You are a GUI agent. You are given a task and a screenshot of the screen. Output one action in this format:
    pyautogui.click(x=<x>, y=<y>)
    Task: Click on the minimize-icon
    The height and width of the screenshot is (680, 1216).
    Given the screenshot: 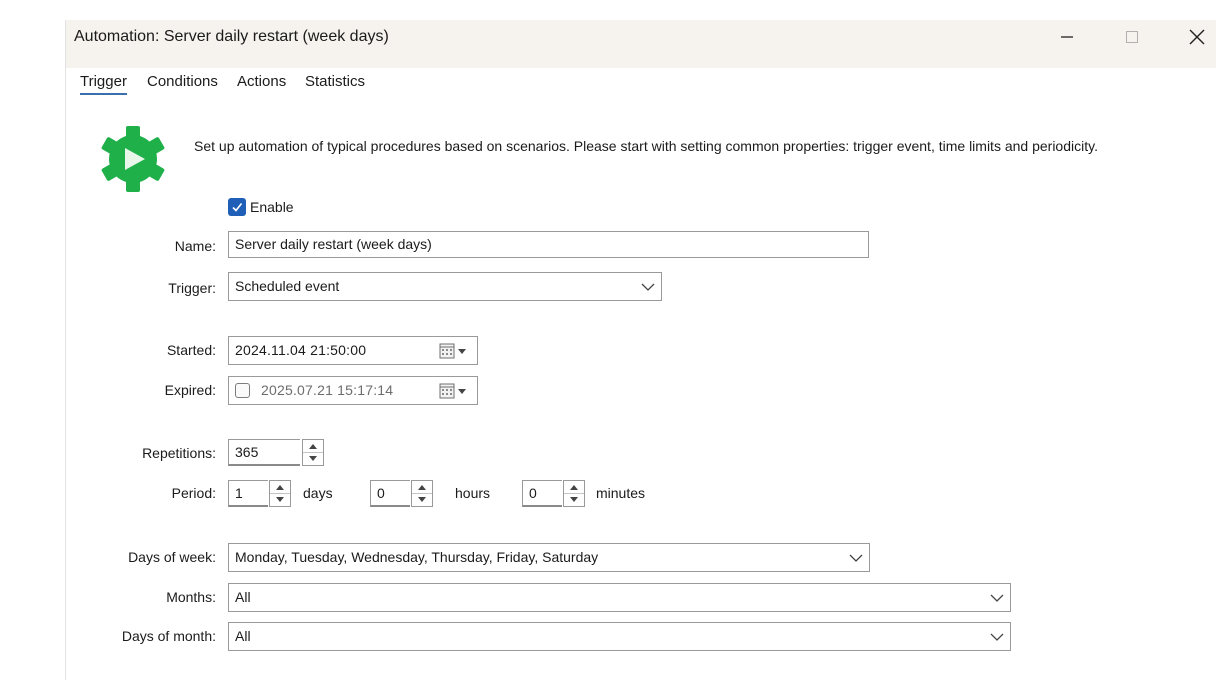 What is the action you would take?
    pyautogui.click(x=1067, y=37)
    